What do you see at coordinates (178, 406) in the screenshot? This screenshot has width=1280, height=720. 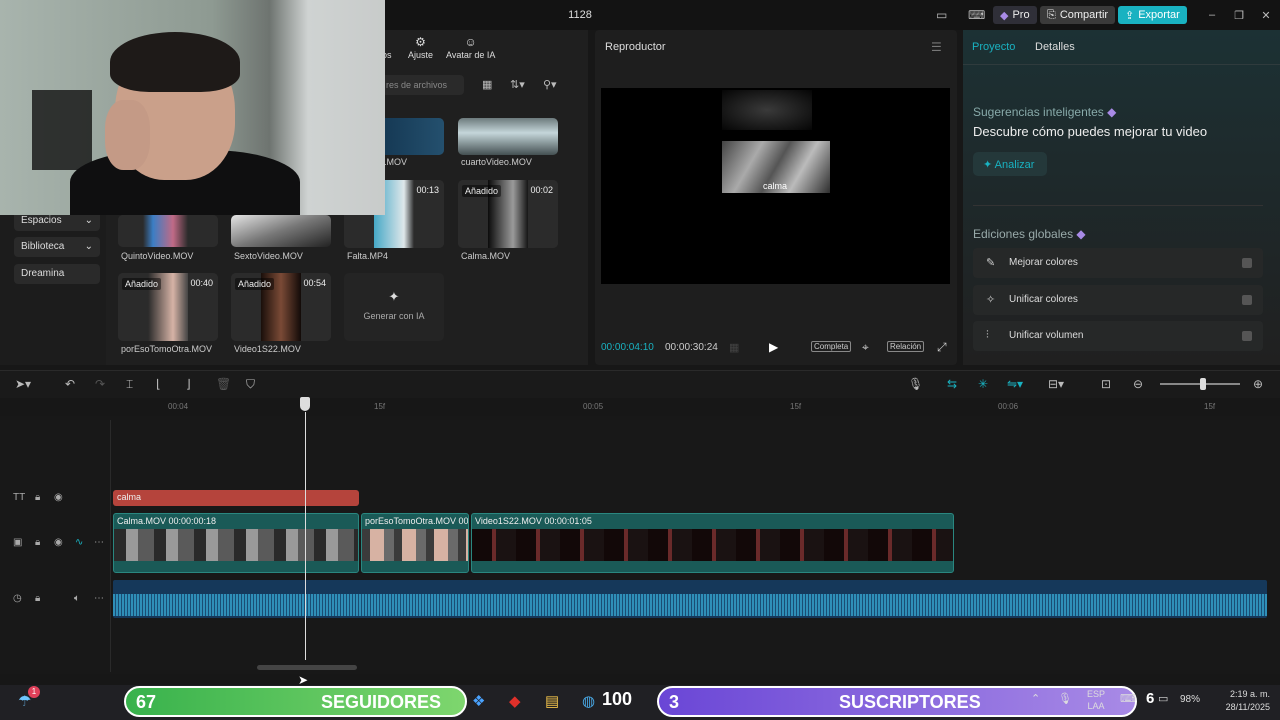 I see `ruler-tick: 00:04` at bounding box center [178, 406].